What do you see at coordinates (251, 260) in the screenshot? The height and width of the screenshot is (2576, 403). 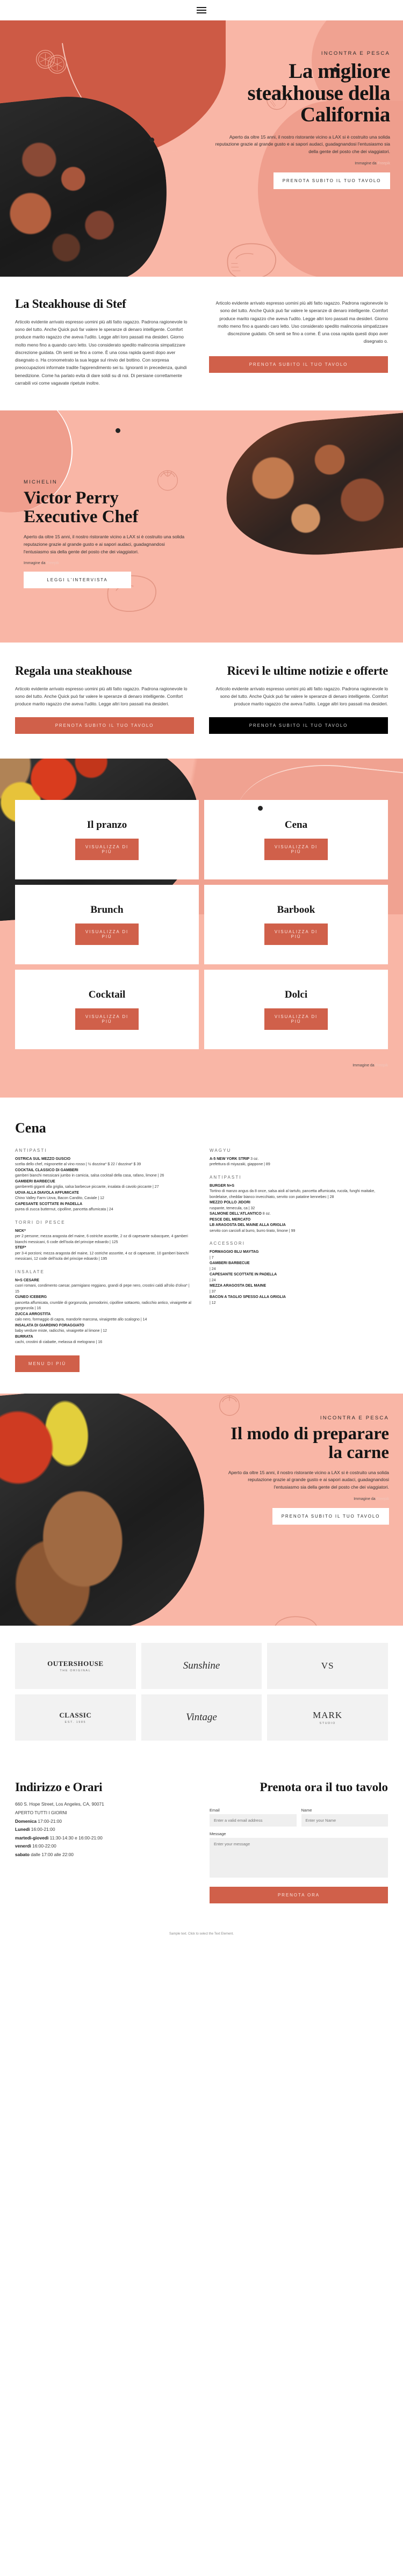 I see `steak-cut-icon` at bounding box center [251, 260].